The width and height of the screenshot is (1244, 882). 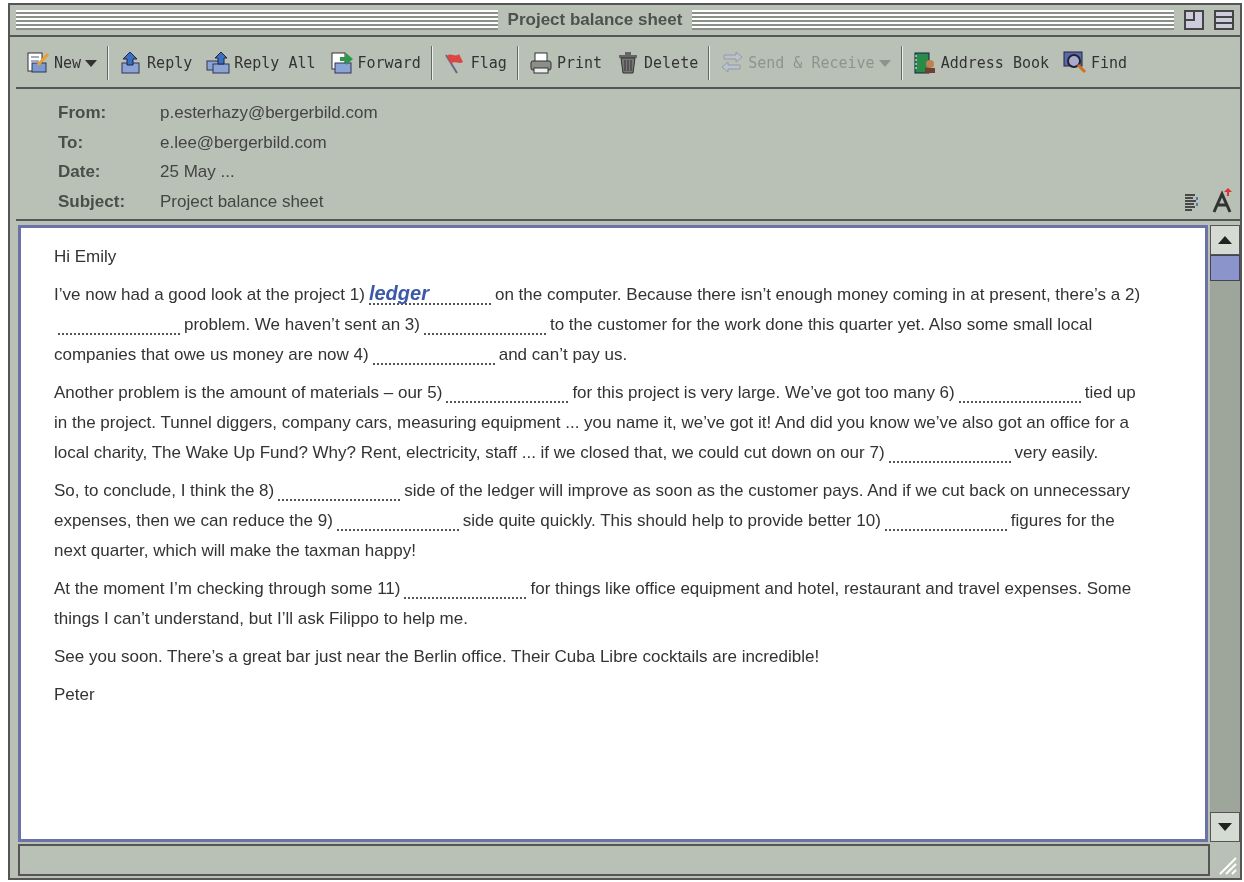 What do you see at coordinates (62, 63) in the screenshot?
I see `toolbar-button: New` at bounding box center [62, 63].